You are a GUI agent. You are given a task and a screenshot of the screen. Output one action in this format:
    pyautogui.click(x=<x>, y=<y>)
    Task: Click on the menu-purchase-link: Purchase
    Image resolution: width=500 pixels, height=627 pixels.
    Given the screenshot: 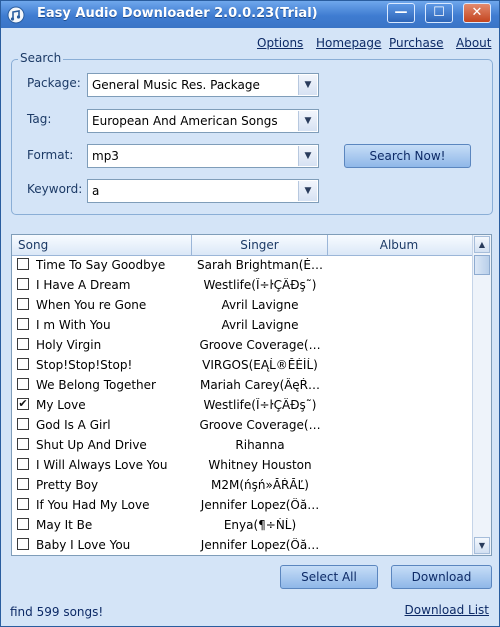 What is the action you would take?
    pyautogui.click(x=416, y=43)
    